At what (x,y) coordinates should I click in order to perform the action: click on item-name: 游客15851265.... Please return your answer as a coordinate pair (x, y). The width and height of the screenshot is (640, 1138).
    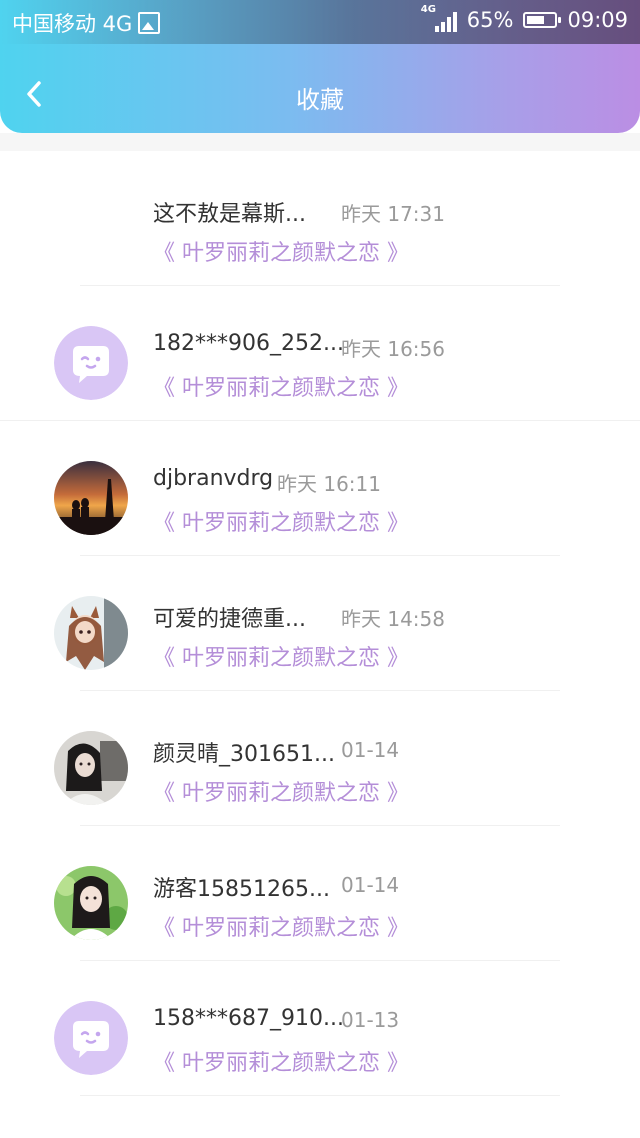
    Looking at the image, I should click on (241, 889).